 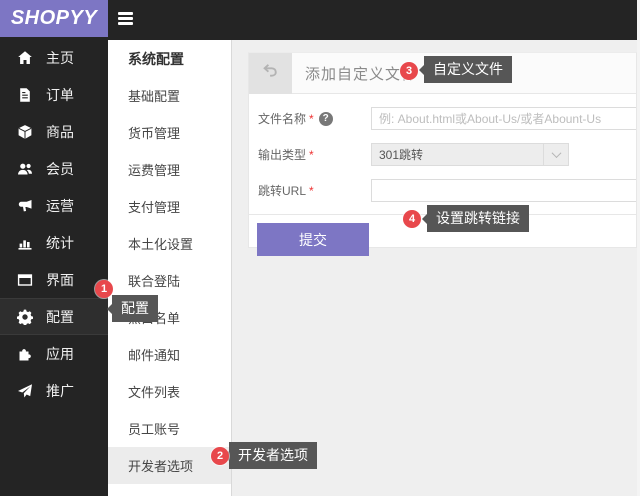 I want to click on sidebar-item-members: 会员, so click(x=54, y=168).